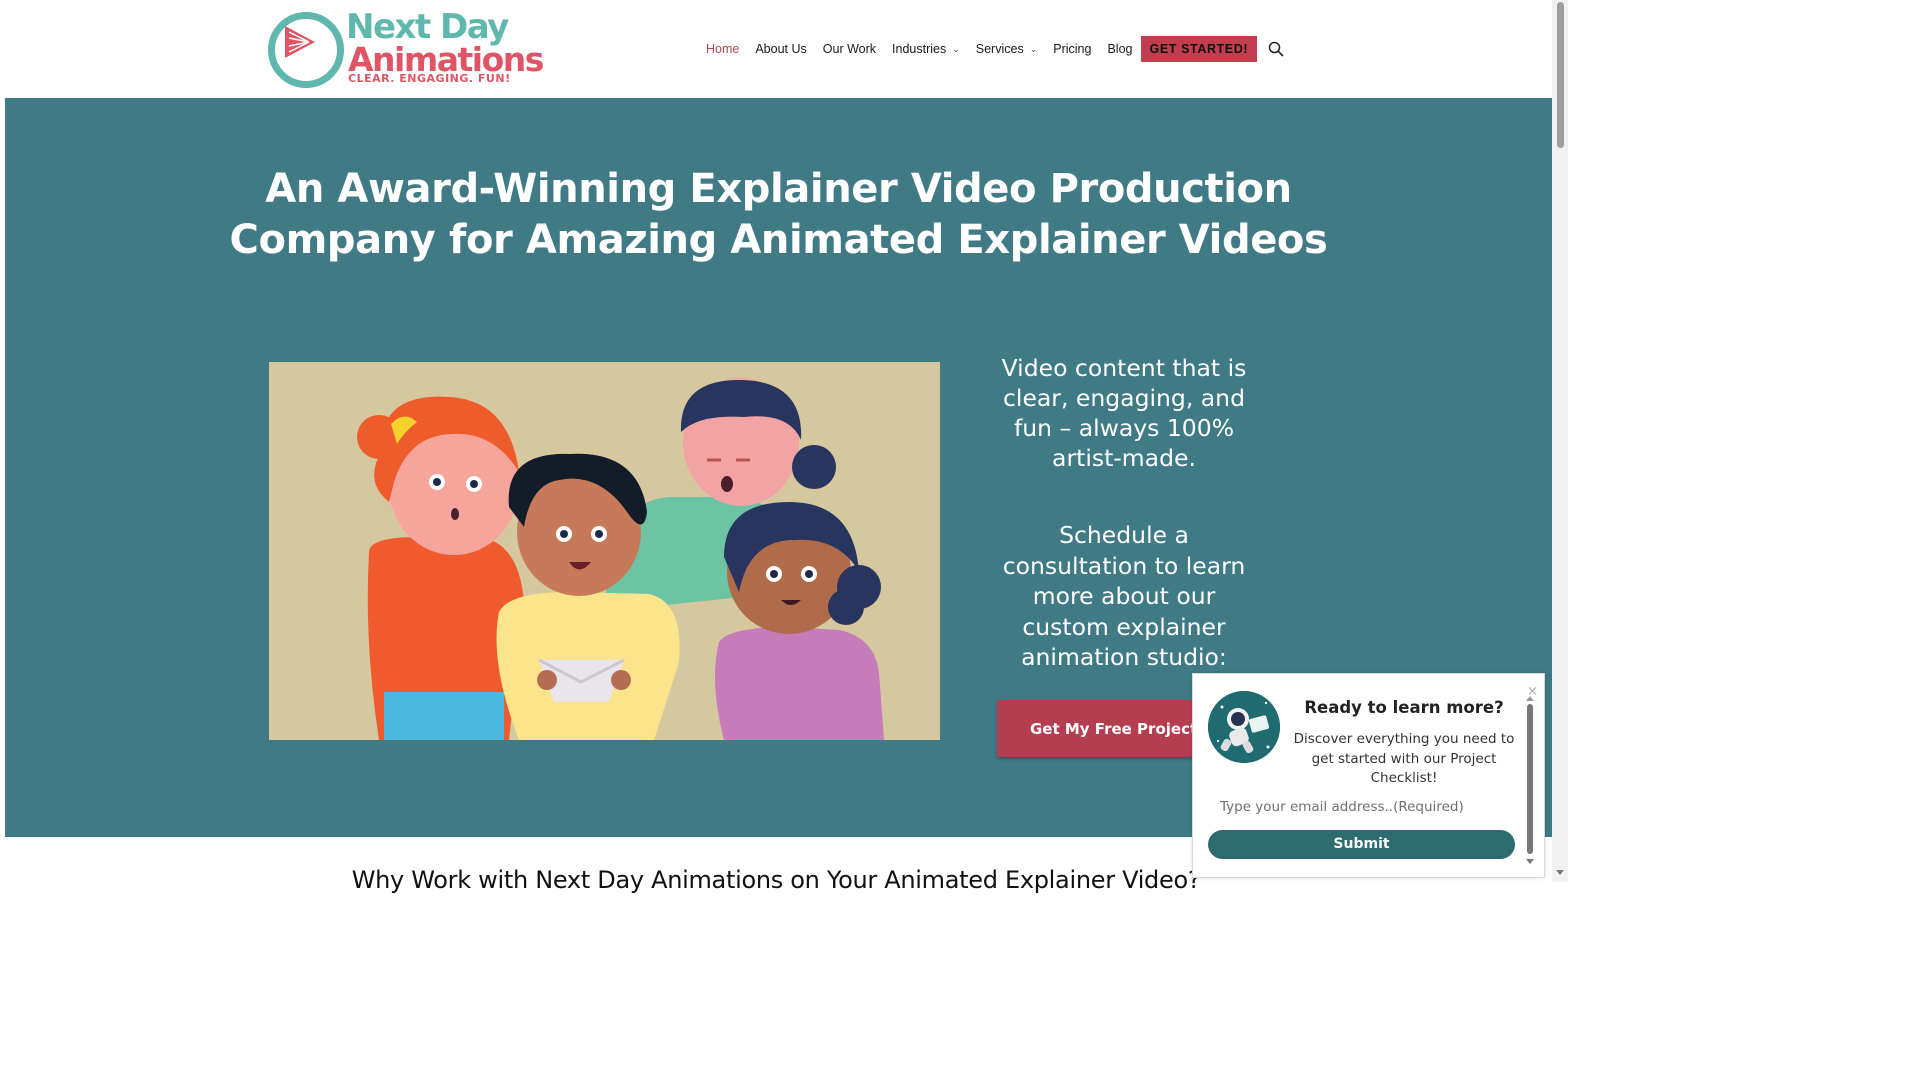 Image resolution: width=1920 pixels, height=1080 pixels. I want to click on get-started-button: GET STARTED!, so click(1199, 49).